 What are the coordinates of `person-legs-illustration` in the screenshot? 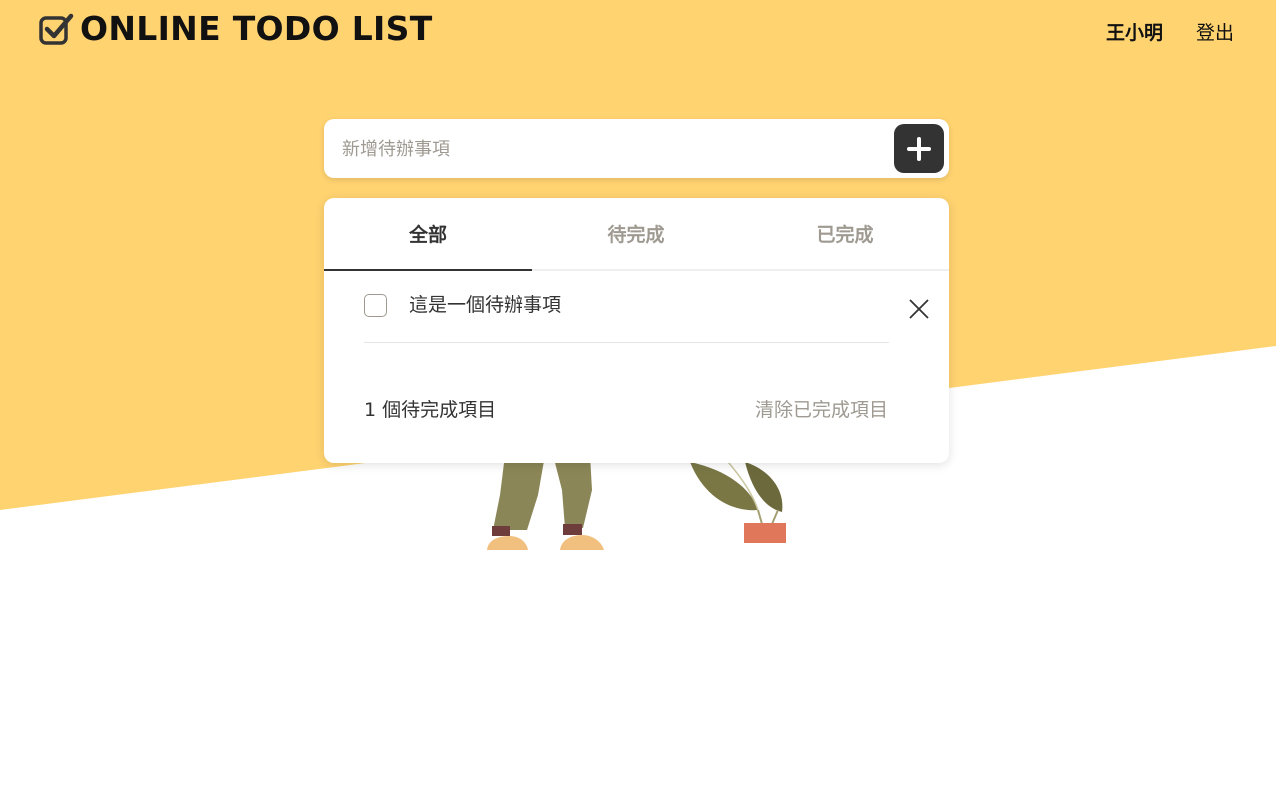 It's located at (545, 502).